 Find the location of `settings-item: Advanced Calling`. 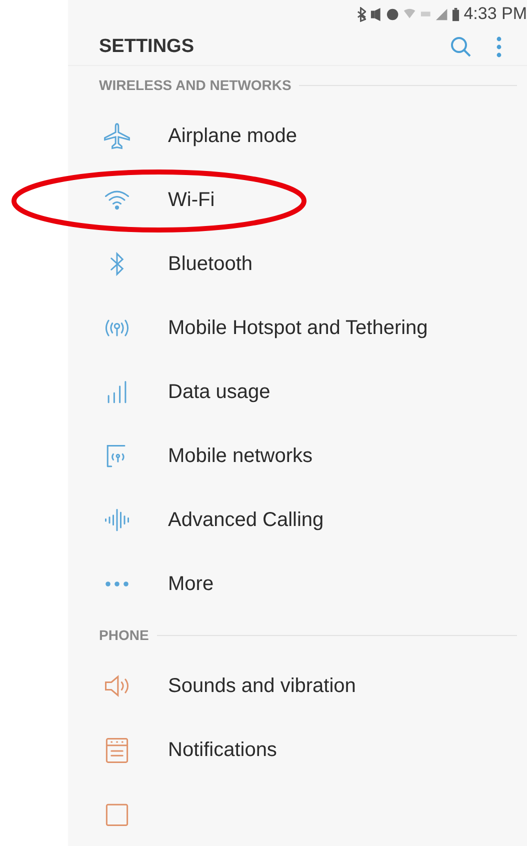

settings-item: Advanced Calling is located at coordinates (297, 520).